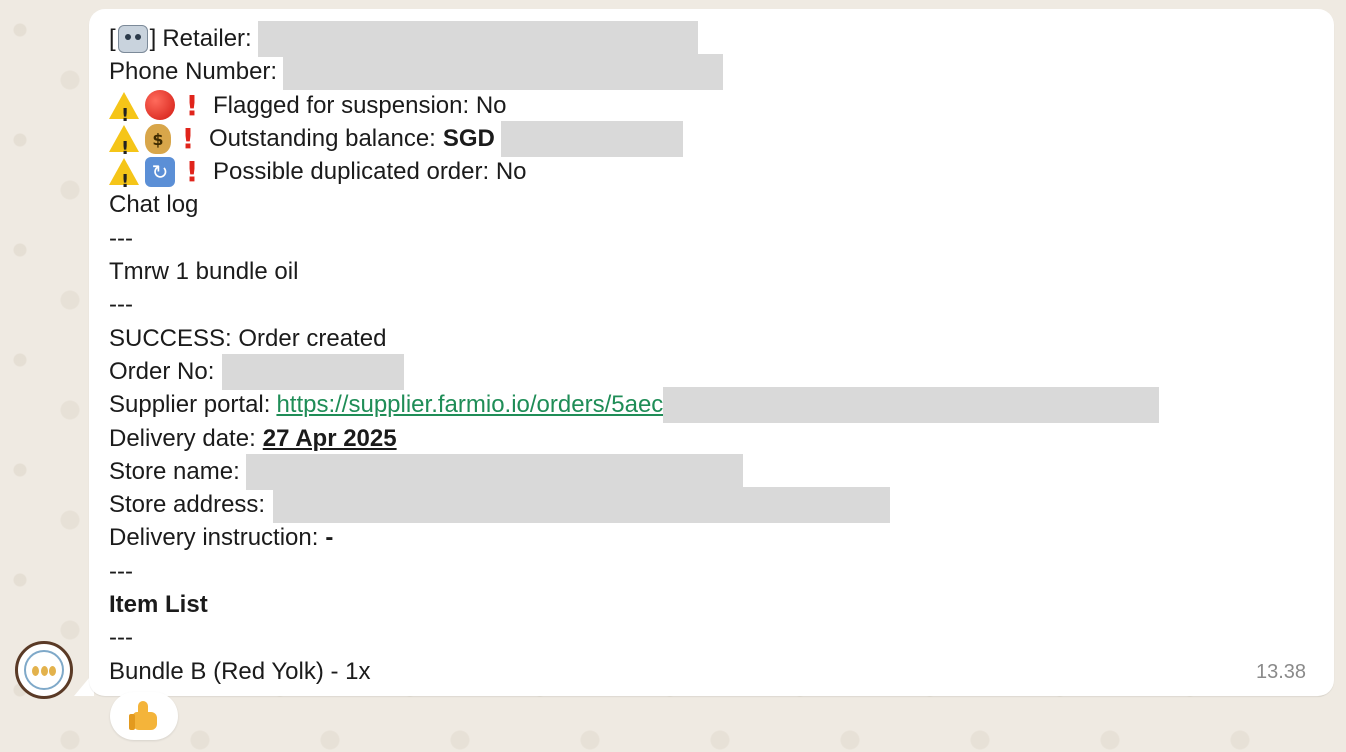 The image size is (1346, 752). I want to click on duplicate-line: ↻ ! Possible duplicated order: No, so click(684, 177).